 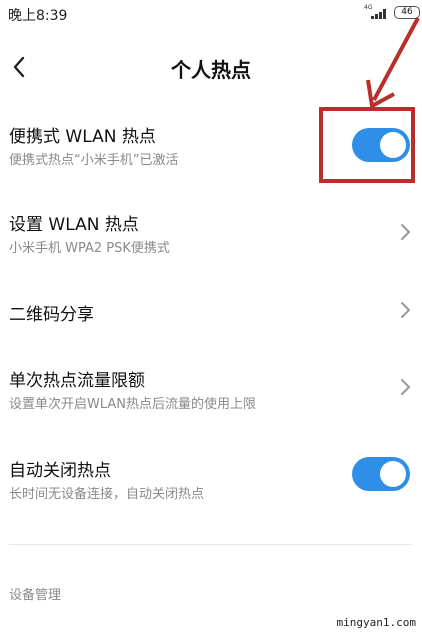 I want to click on setting-configure-hotspot: 设置 WLAN 热点 小米手机 WPA2 PSK便携式, so click(x=211, y=234).